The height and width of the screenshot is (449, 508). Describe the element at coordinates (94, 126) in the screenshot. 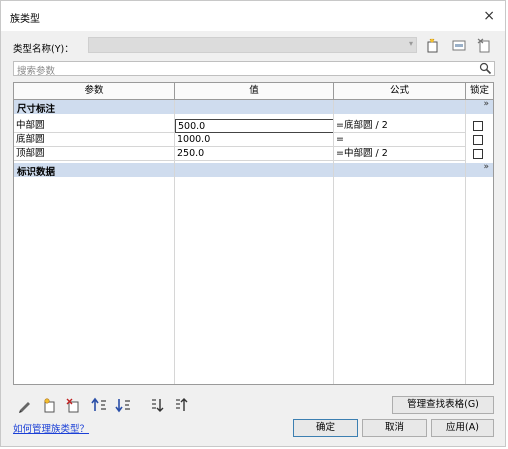

I see `param-name-cell: 中部圆` at that location.